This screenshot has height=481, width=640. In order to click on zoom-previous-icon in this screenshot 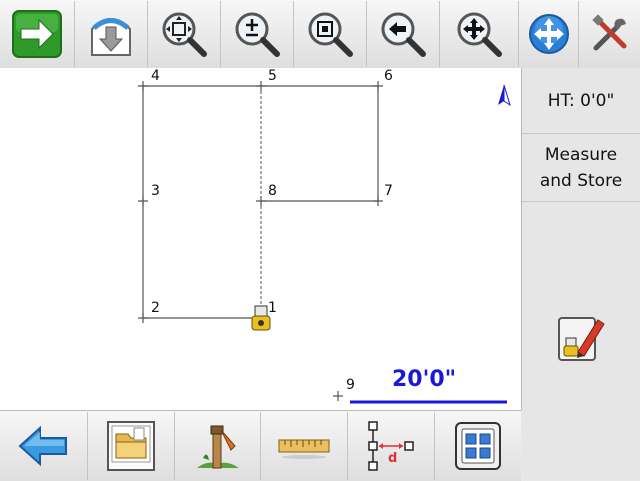, I will do `click(403, 34)`.